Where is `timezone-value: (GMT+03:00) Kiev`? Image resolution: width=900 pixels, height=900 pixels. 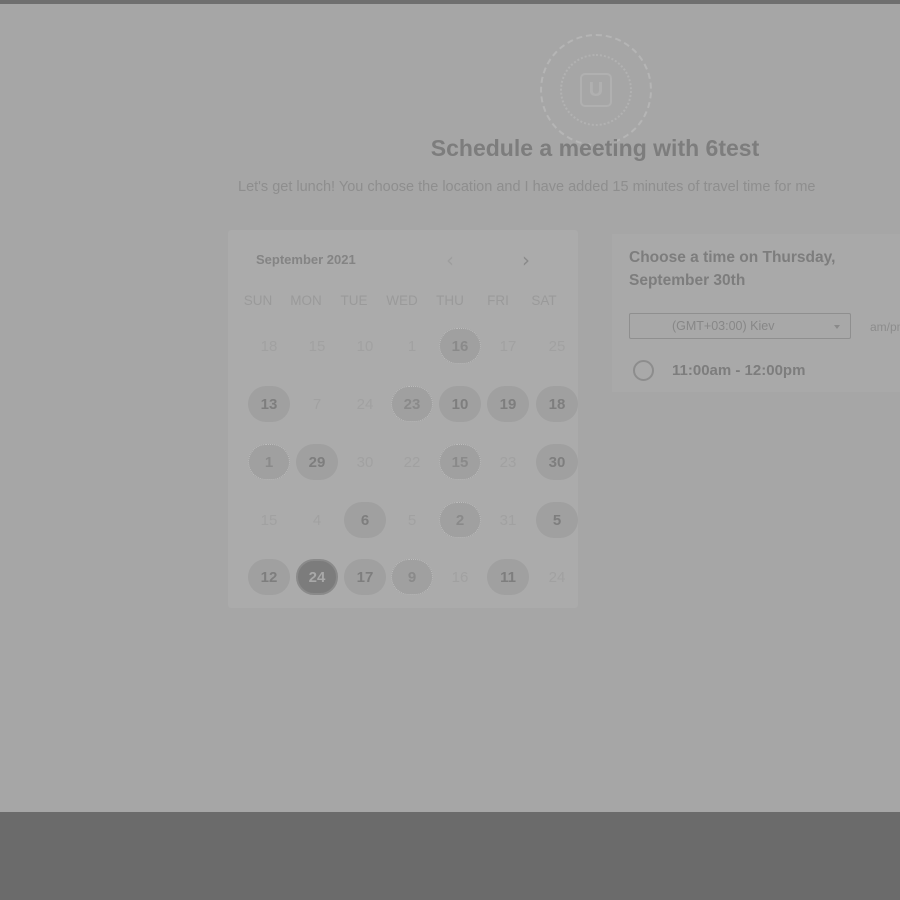 timezone-value: (GMT+03:00) Kiev is located at coordinates (723, 326).